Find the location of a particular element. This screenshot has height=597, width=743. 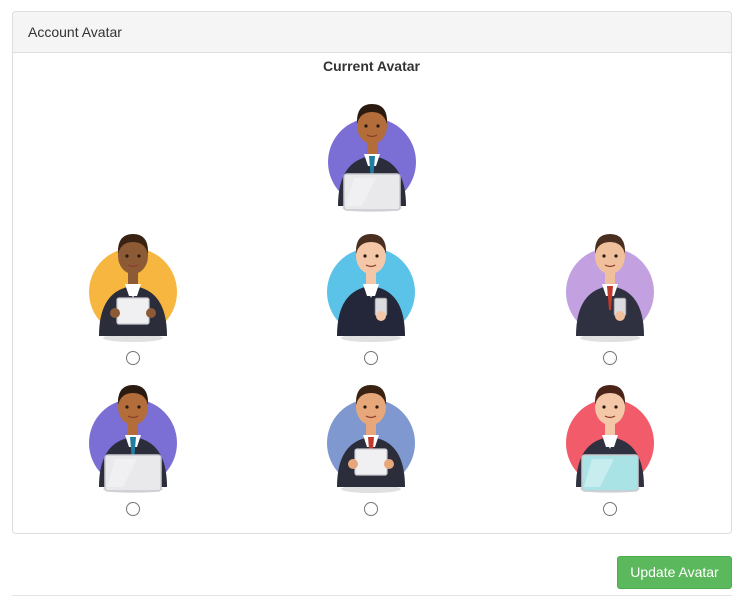

avatar-option-1-image is located at coordinates (133, 280).